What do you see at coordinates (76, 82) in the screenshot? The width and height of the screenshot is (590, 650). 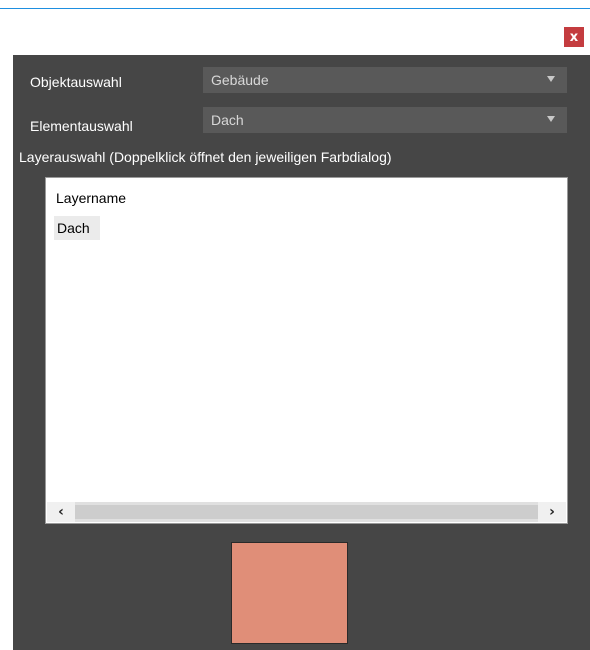 I see `object-selection-label: Objektauswahl` at bounding box center [76, 82].